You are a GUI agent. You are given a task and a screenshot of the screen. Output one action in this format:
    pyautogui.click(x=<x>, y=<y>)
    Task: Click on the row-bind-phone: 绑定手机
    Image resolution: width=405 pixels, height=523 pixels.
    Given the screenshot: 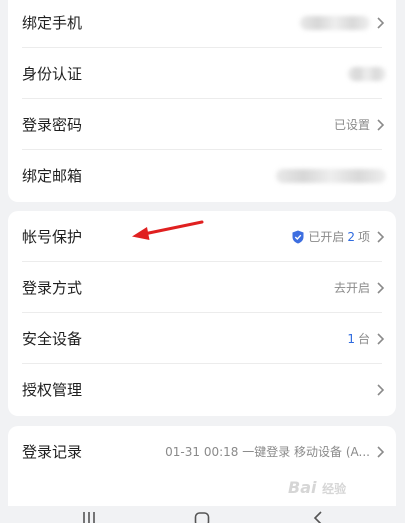 What is the action you would take?
    pyautogui.click(x=202, y=24)
    